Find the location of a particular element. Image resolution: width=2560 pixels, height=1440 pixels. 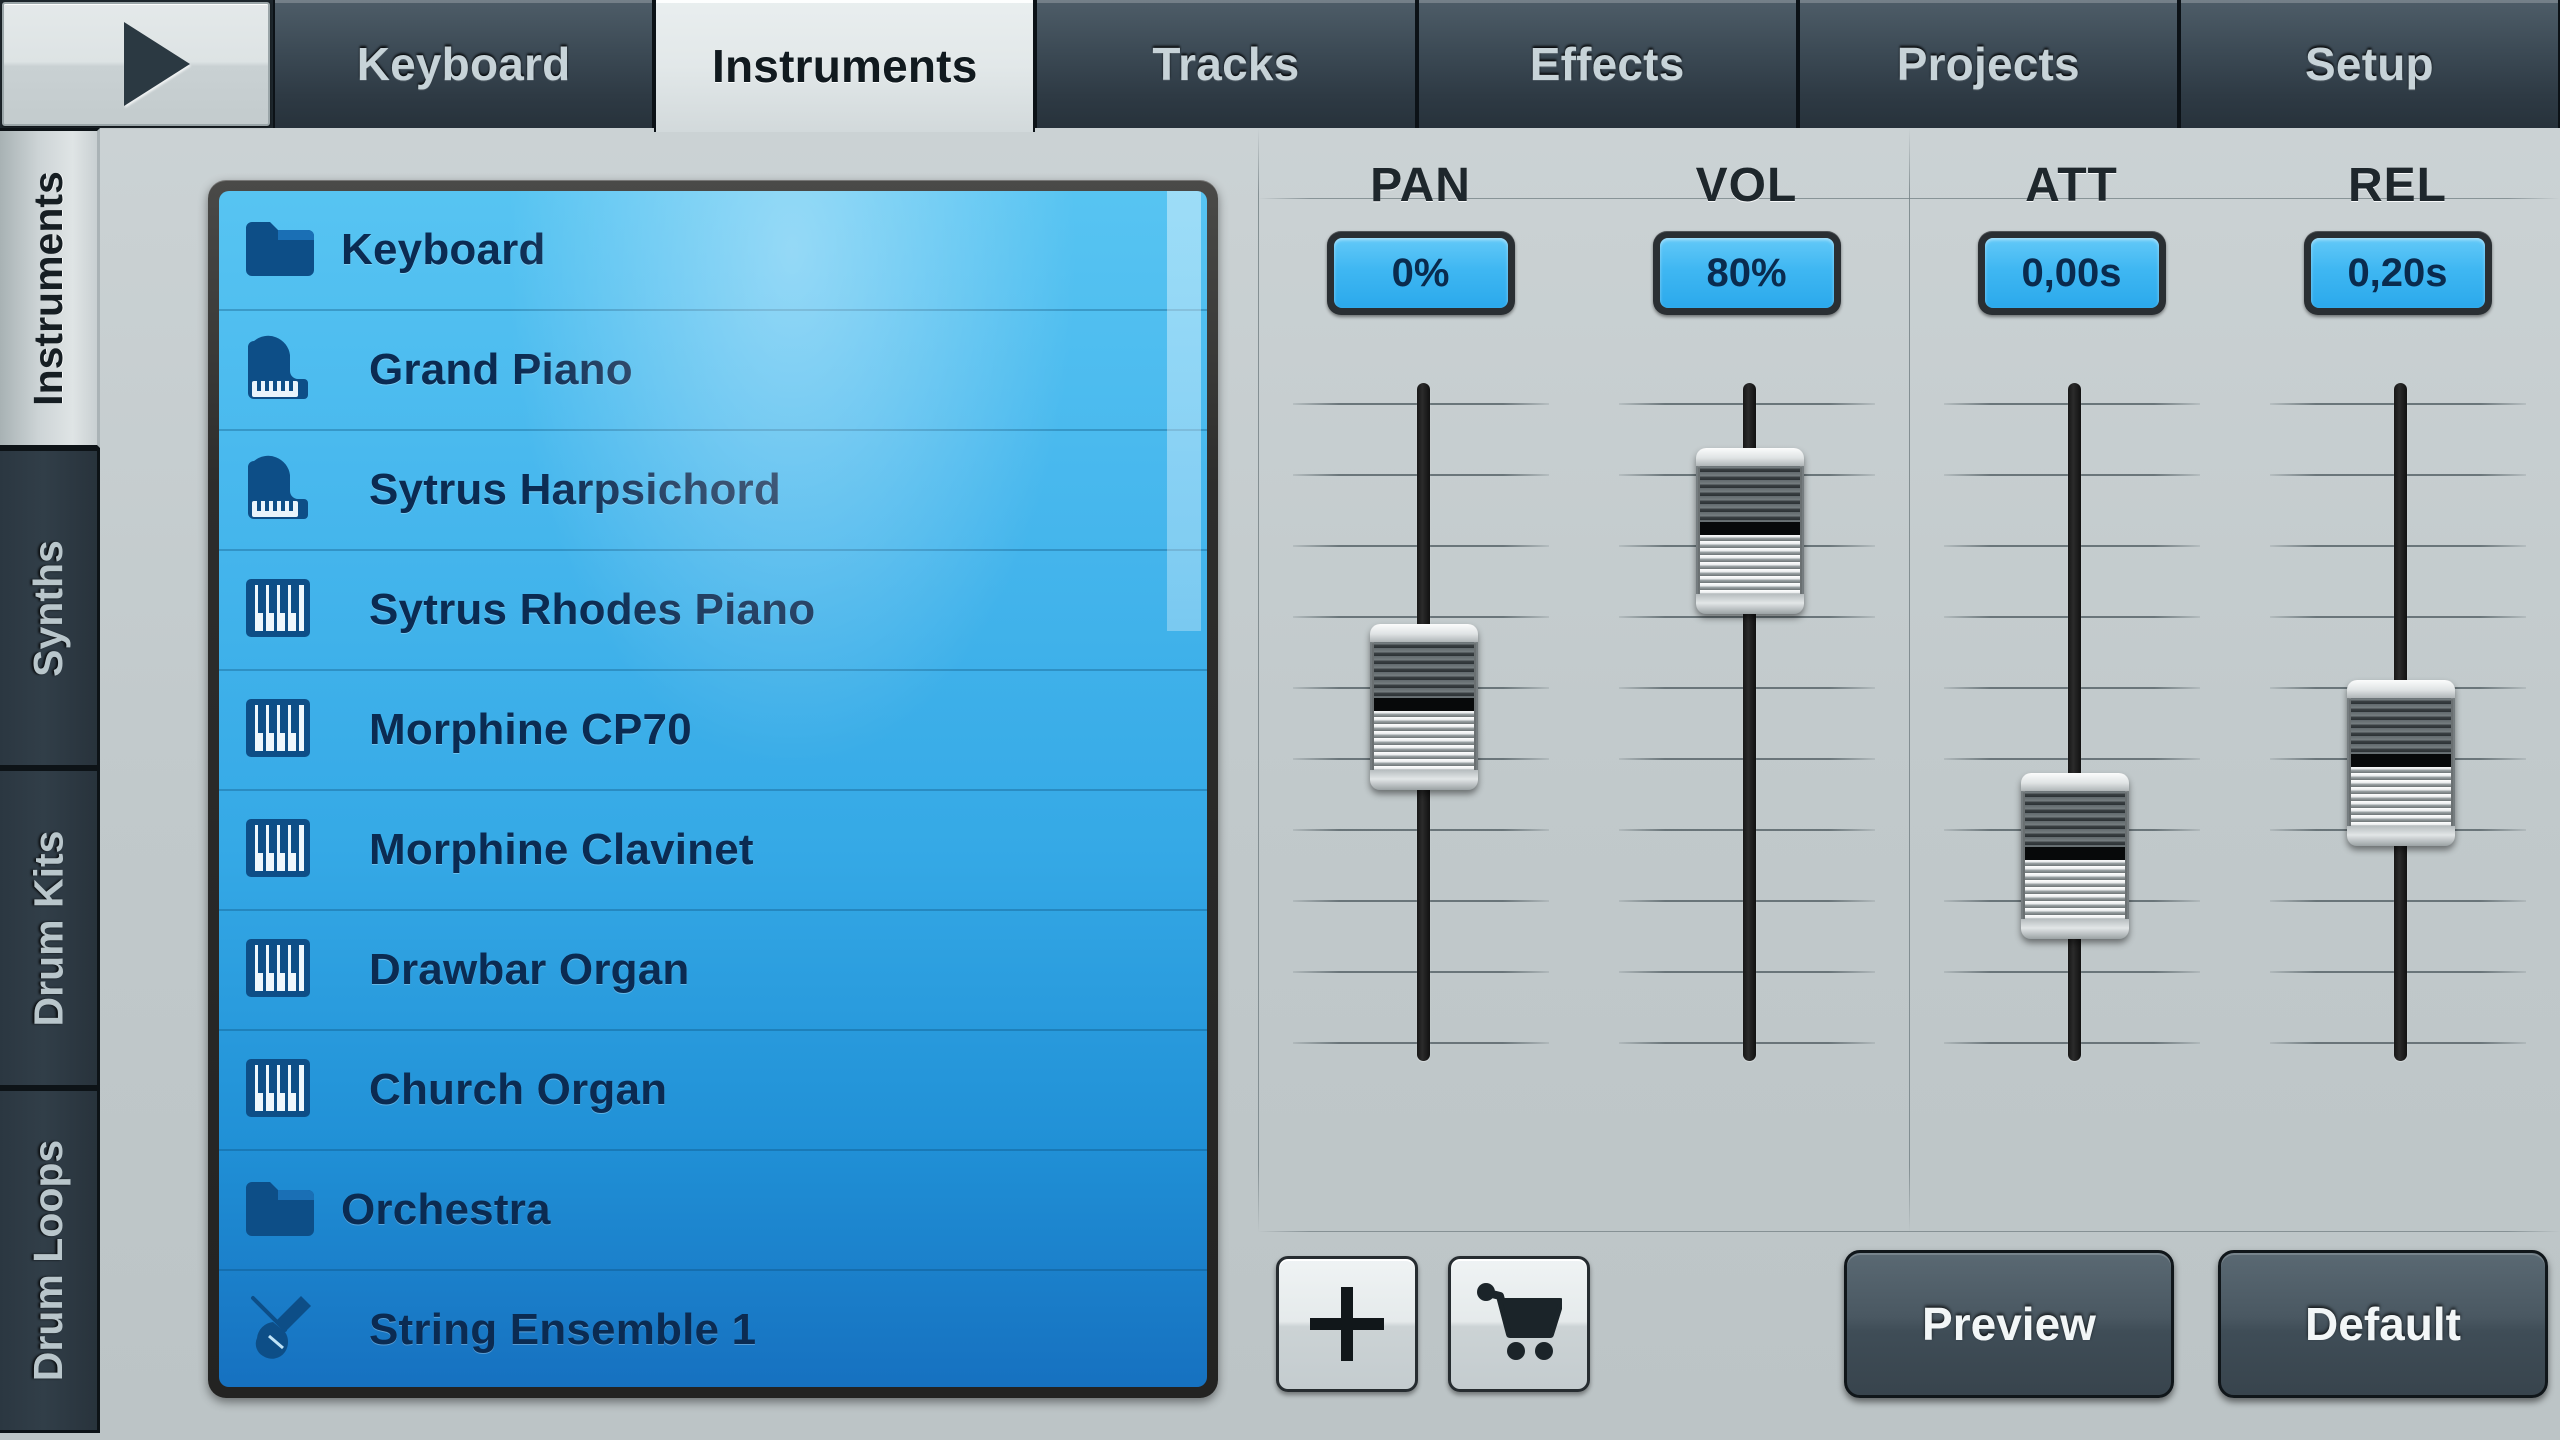

control-label-rel: REL is located at coordinates (2397, 185).